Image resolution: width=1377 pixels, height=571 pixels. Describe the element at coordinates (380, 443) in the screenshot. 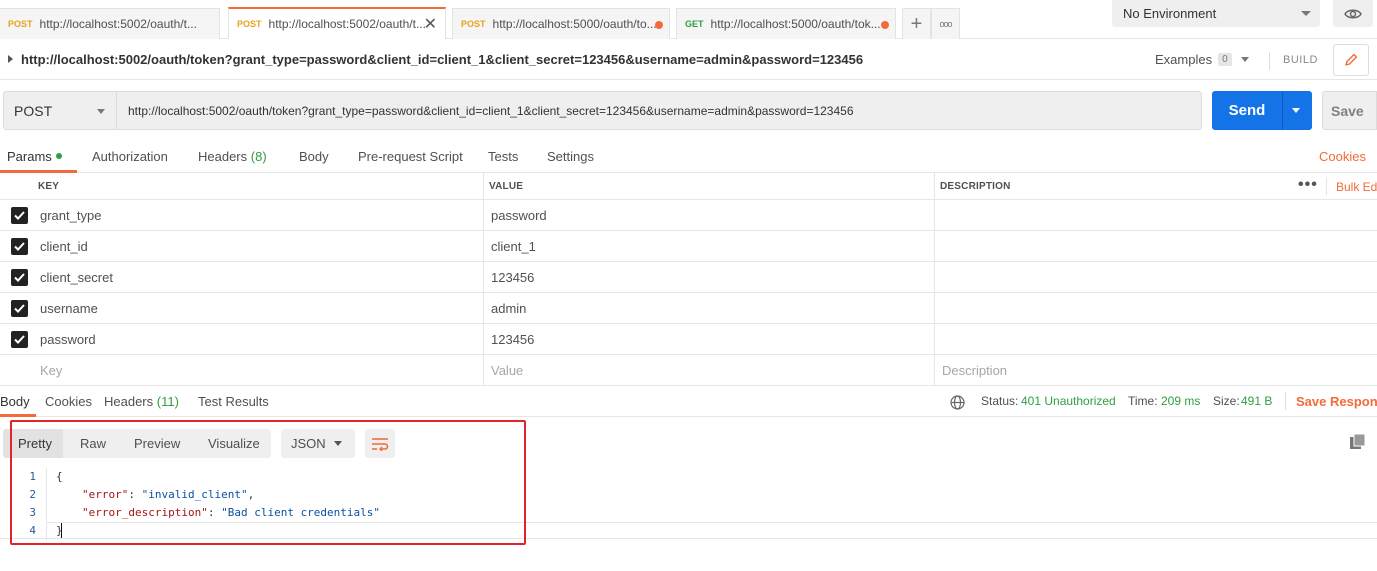

I see `wrap-lines-button` at that location.